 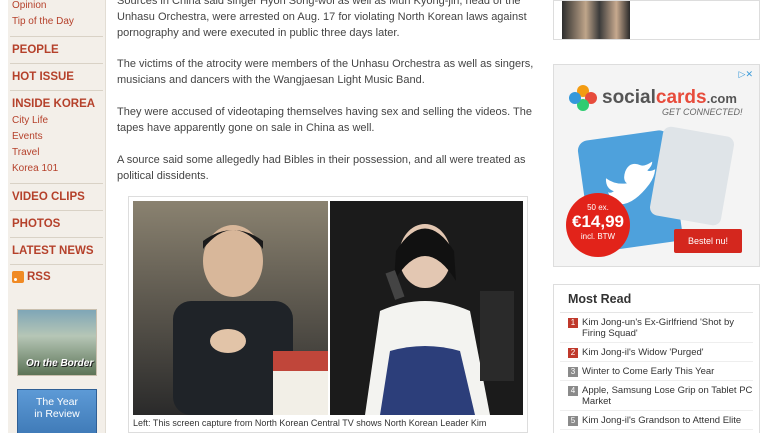 I want to click on on-the-border-promo: On the Border, so click(x=57, y=342).